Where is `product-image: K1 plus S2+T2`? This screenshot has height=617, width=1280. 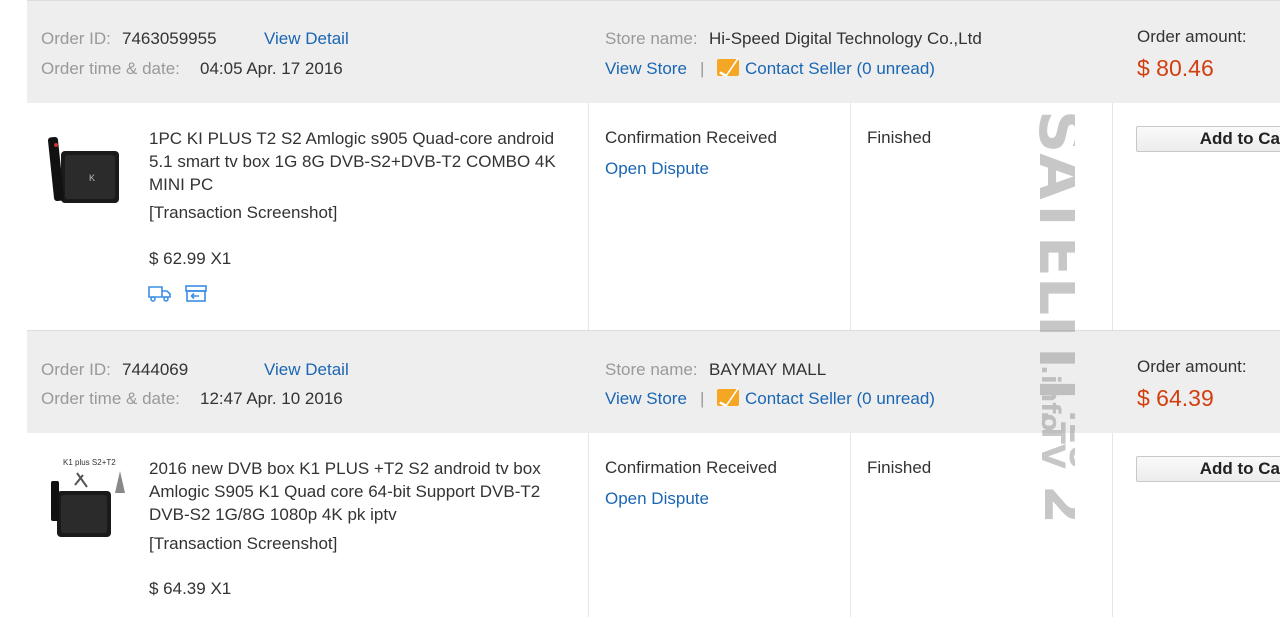 product-image: K1 plus S2+T2 is located at coordinates (89, 495).